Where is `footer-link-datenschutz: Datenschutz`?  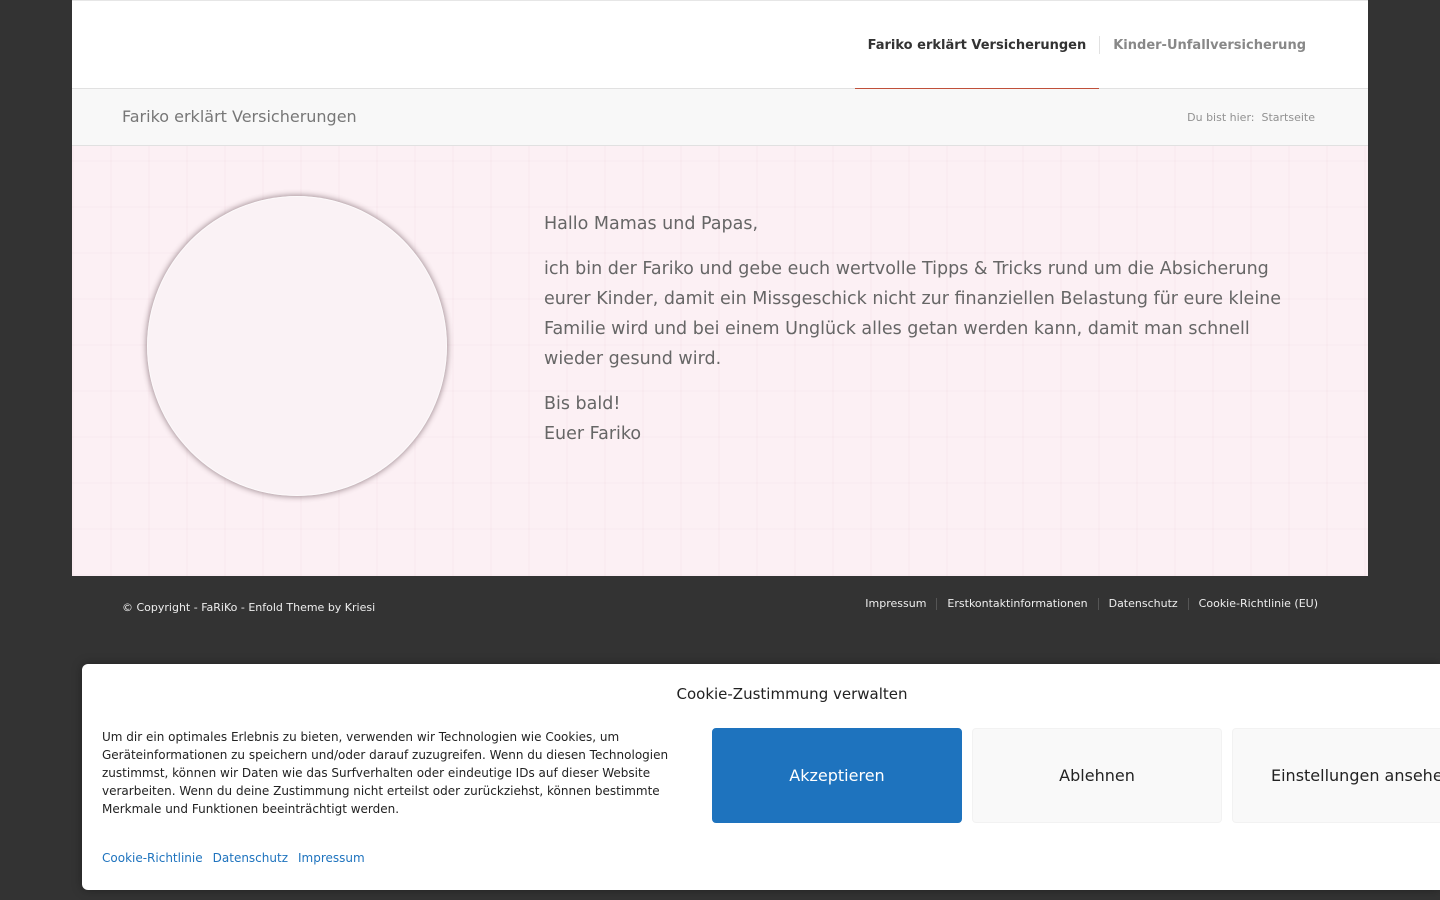
footer-link-datenschutz: Datenschutz is located at coordinates (1143, 603).